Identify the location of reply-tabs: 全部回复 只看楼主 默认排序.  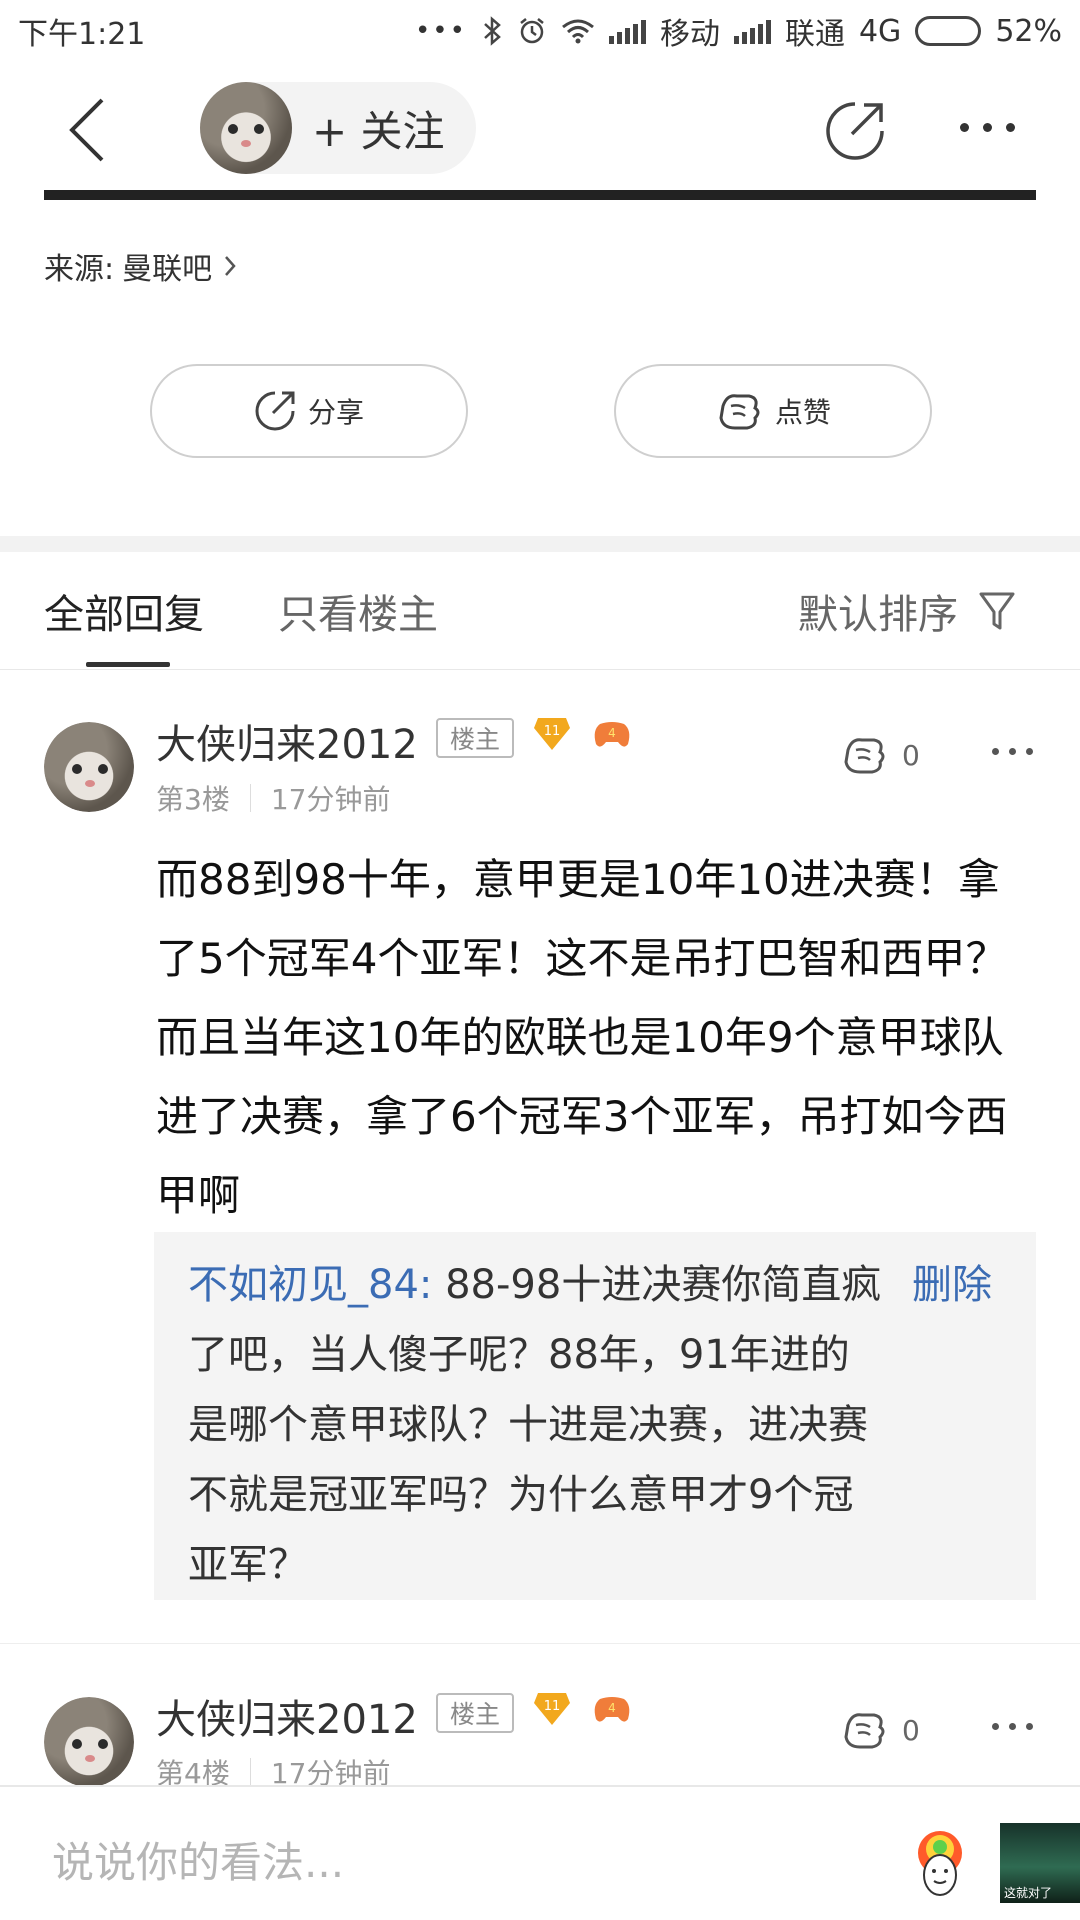
(540, 611).